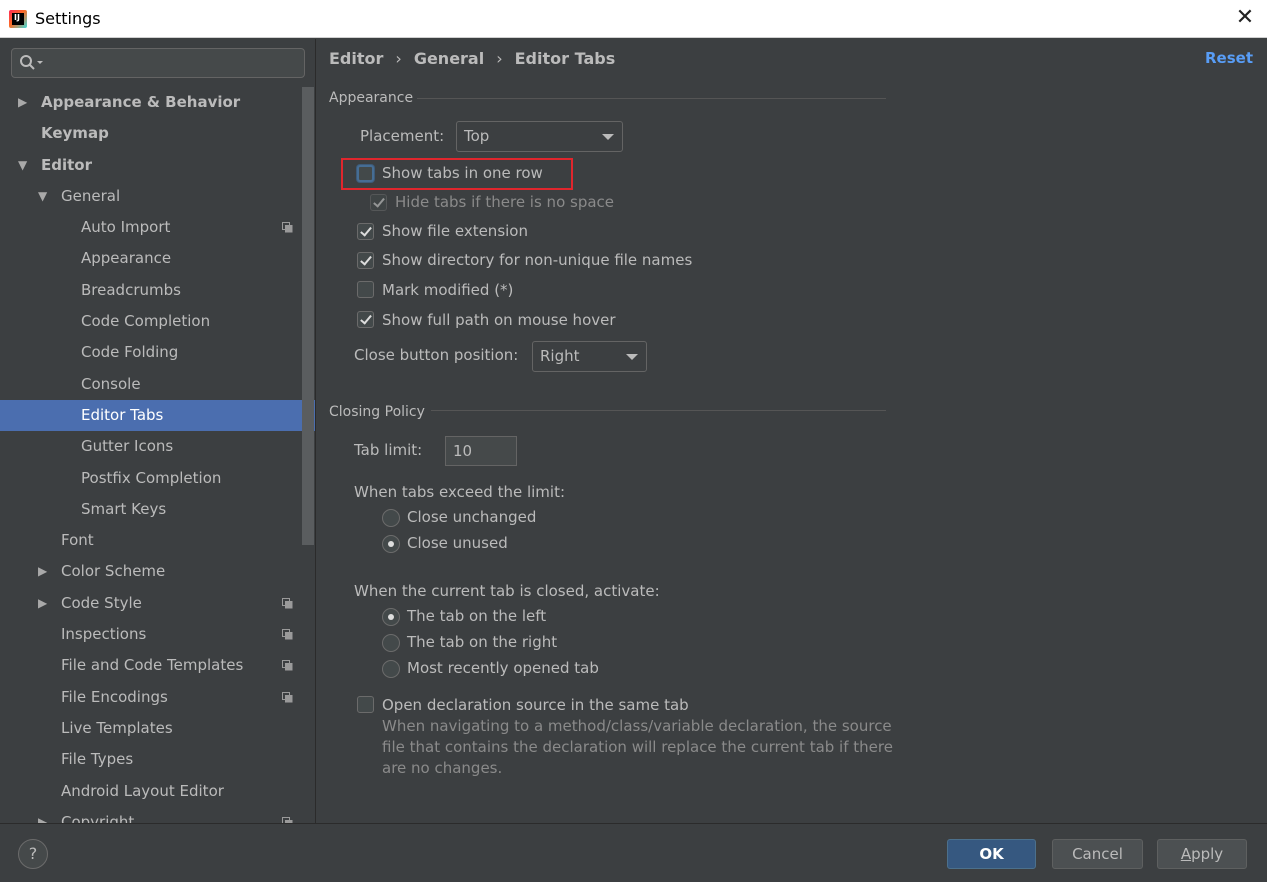 This screenshot has height=882, width=1267. Describe the element at coordinates (77, 540) in the screenshot. I see `sidebar-item-label: Font` at that location.